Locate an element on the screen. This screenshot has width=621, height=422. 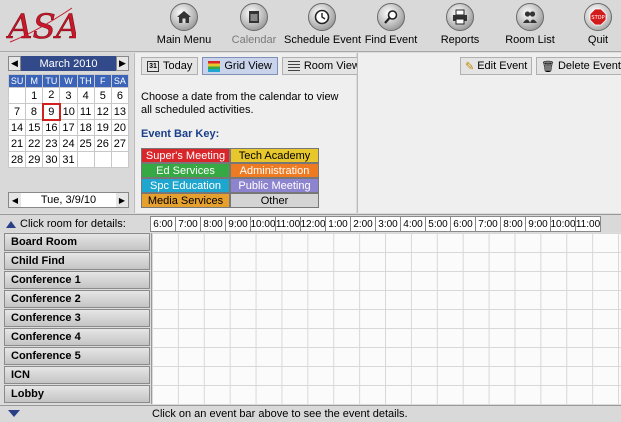
calendar-day: 6 is located at coordinates (120, 95).